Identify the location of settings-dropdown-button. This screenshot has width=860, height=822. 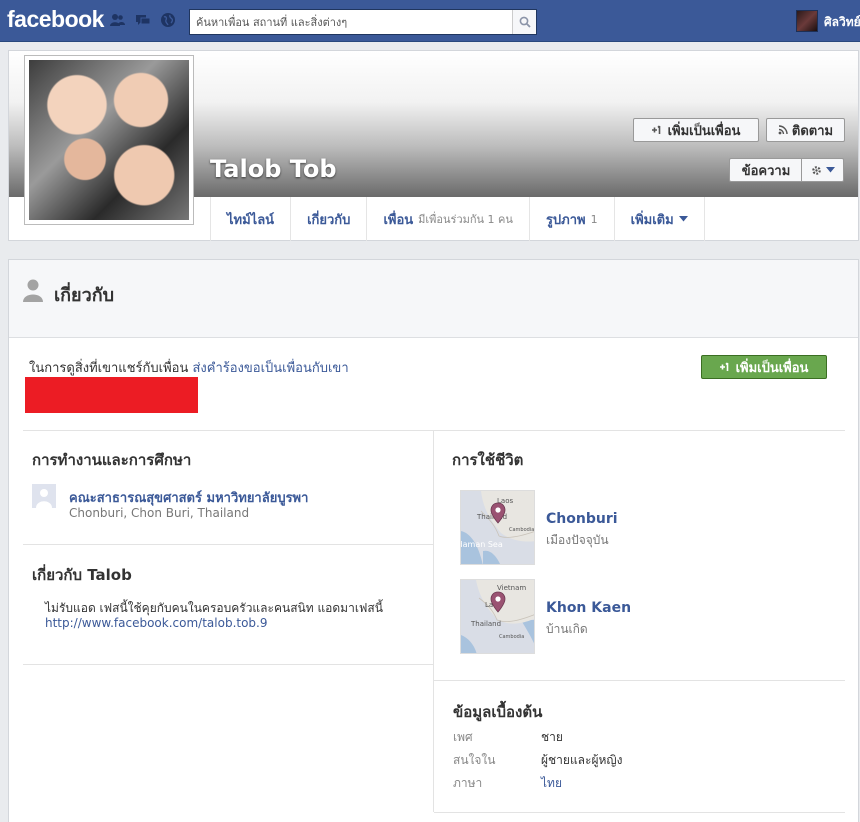
(822, 170).